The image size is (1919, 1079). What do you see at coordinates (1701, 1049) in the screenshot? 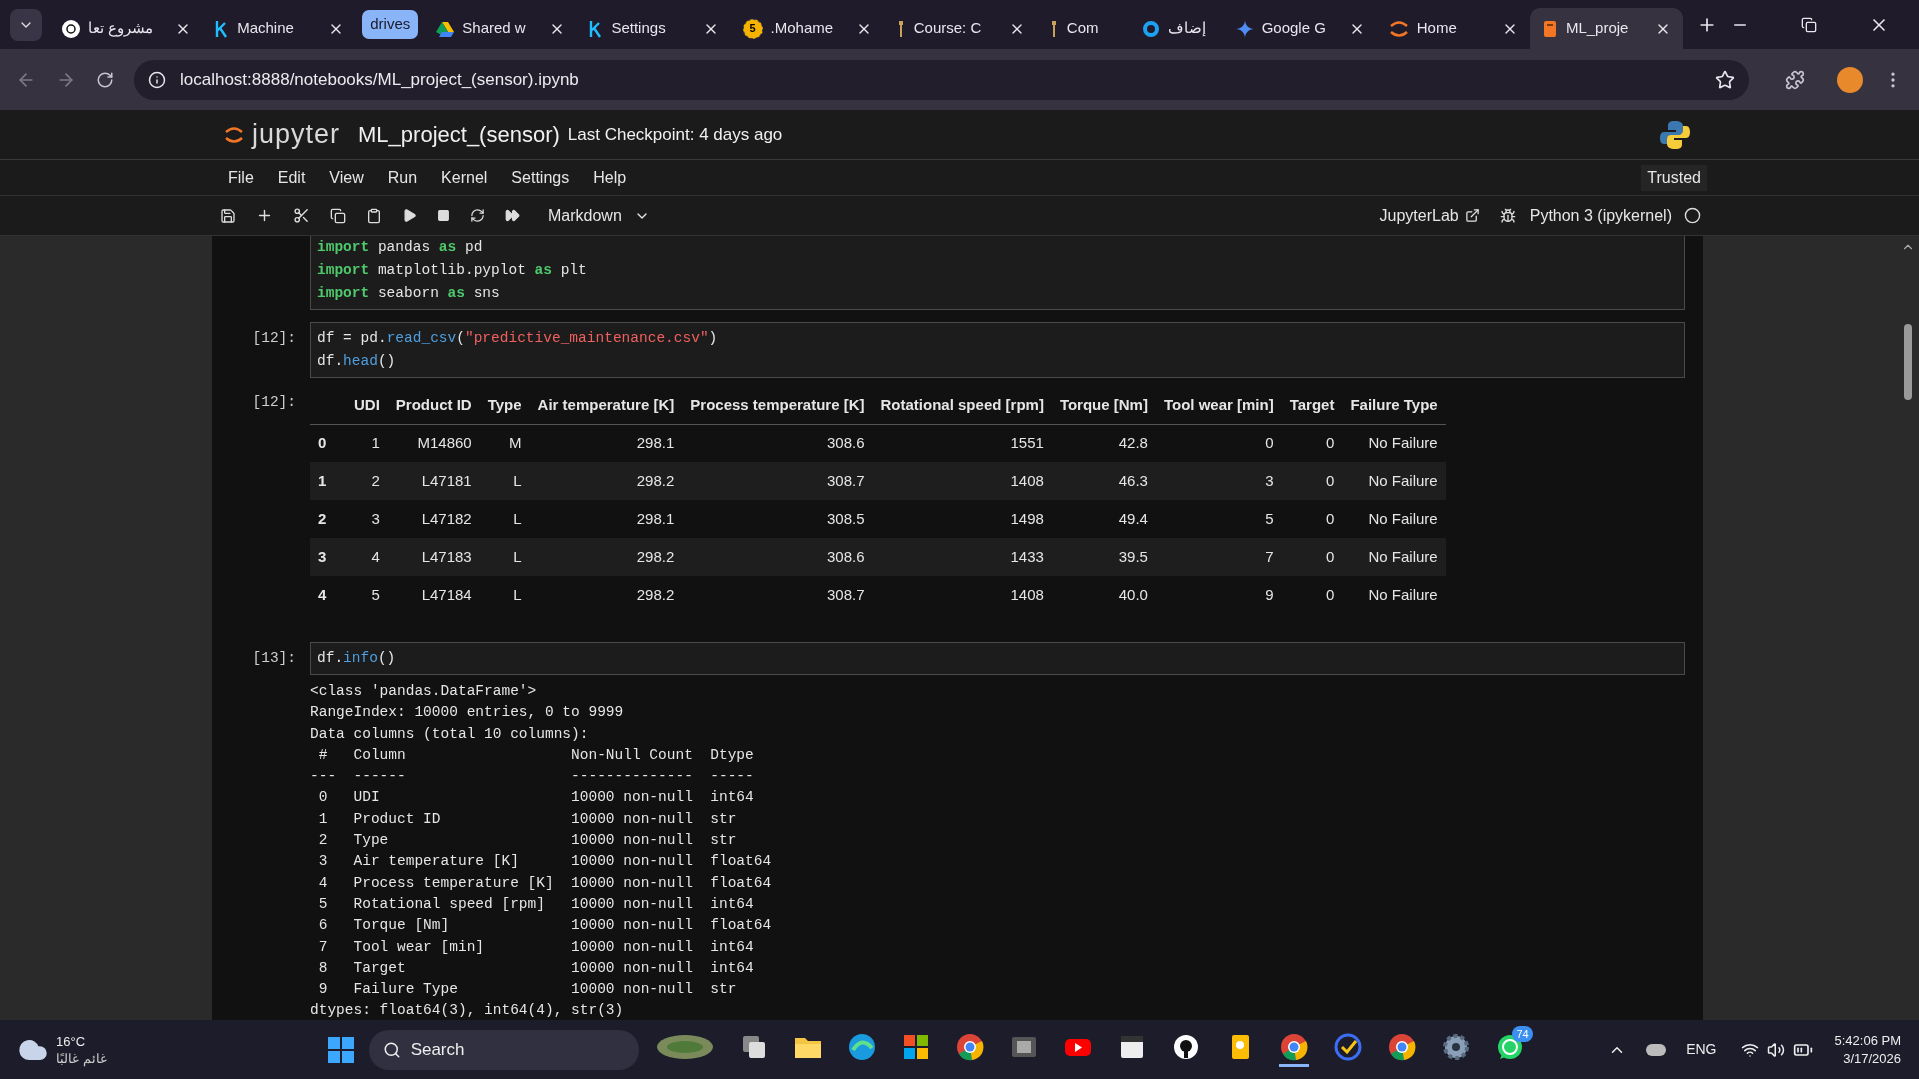
I see `language-indicator: ENG` at bounding box center [1701, 1049].